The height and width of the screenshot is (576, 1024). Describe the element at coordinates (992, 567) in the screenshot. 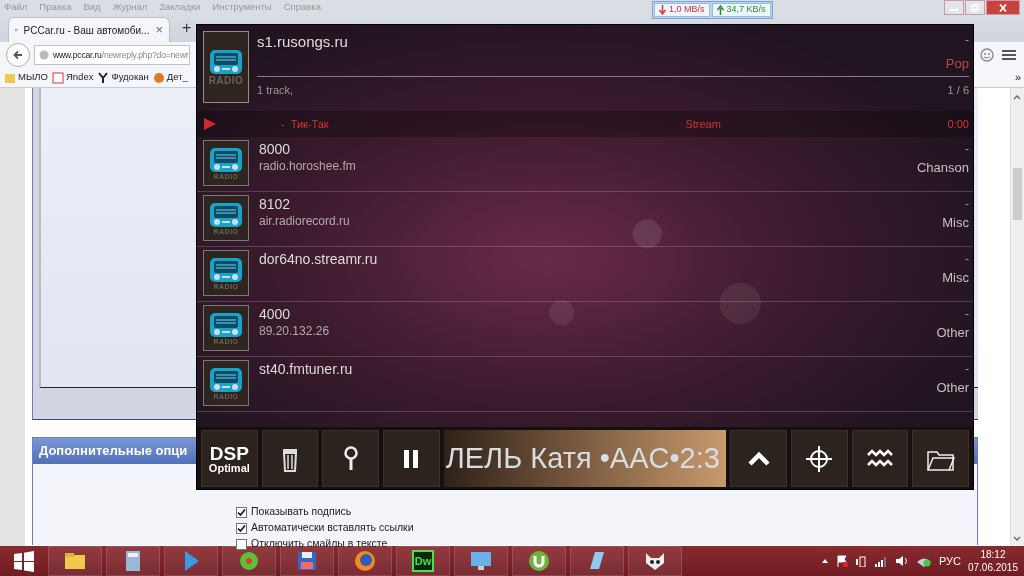

I see `clock-date: 07.06.2015` at that location.